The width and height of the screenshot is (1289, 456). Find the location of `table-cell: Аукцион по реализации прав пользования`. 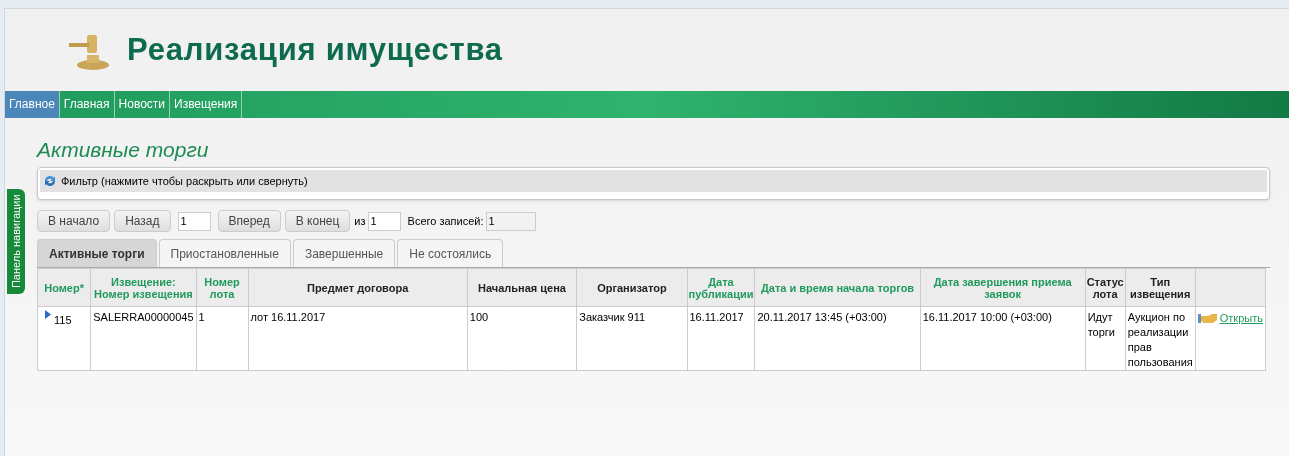

table-cell: Аукцион по реализации прав пользования is located at coordinates (1160, 338).